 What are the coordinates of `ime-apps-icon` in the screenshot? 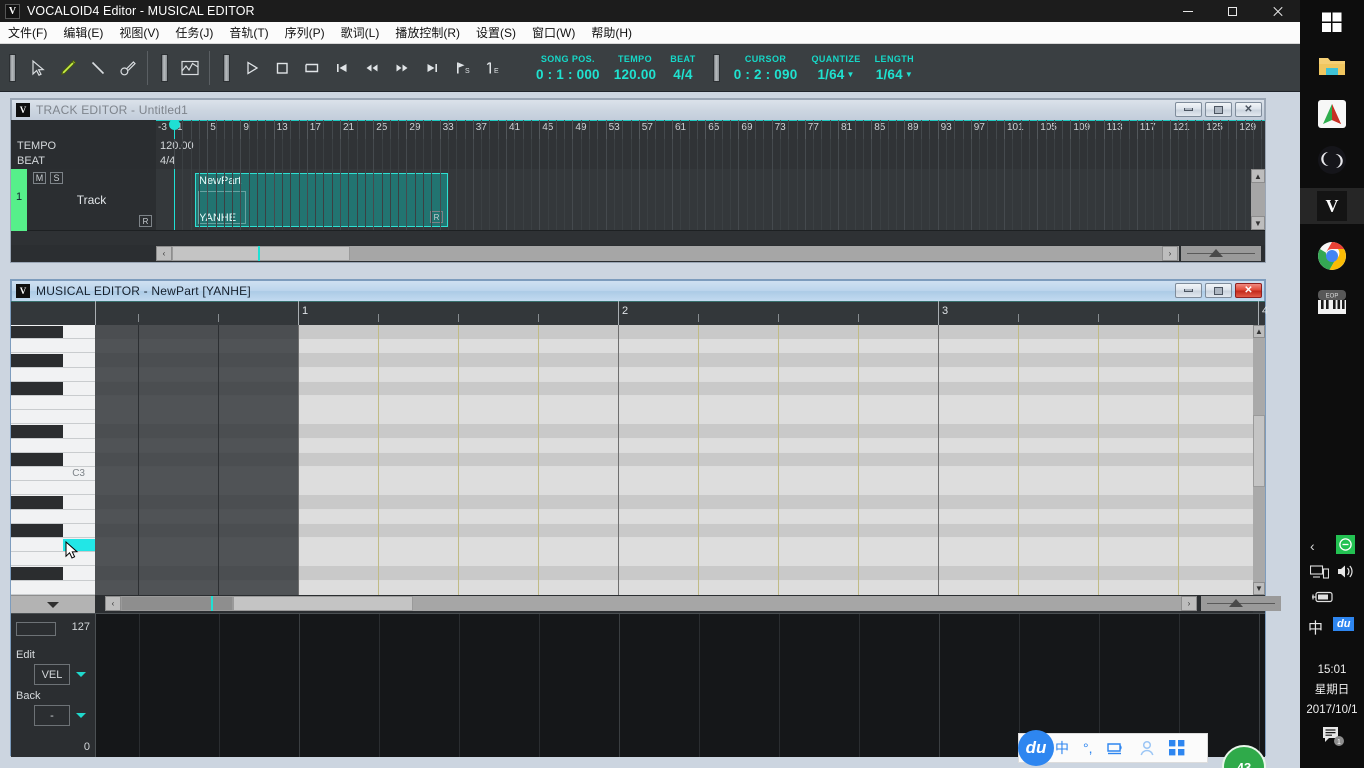 It's located at (1176, 748).